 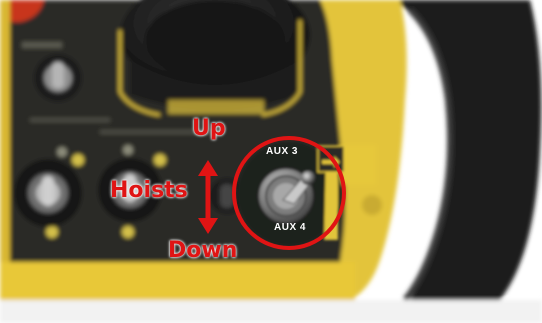 What do you see at coordinates (149, 190) in the screenshot?
I see `hoists-label: Hoists` at bounding box center [149, 190].